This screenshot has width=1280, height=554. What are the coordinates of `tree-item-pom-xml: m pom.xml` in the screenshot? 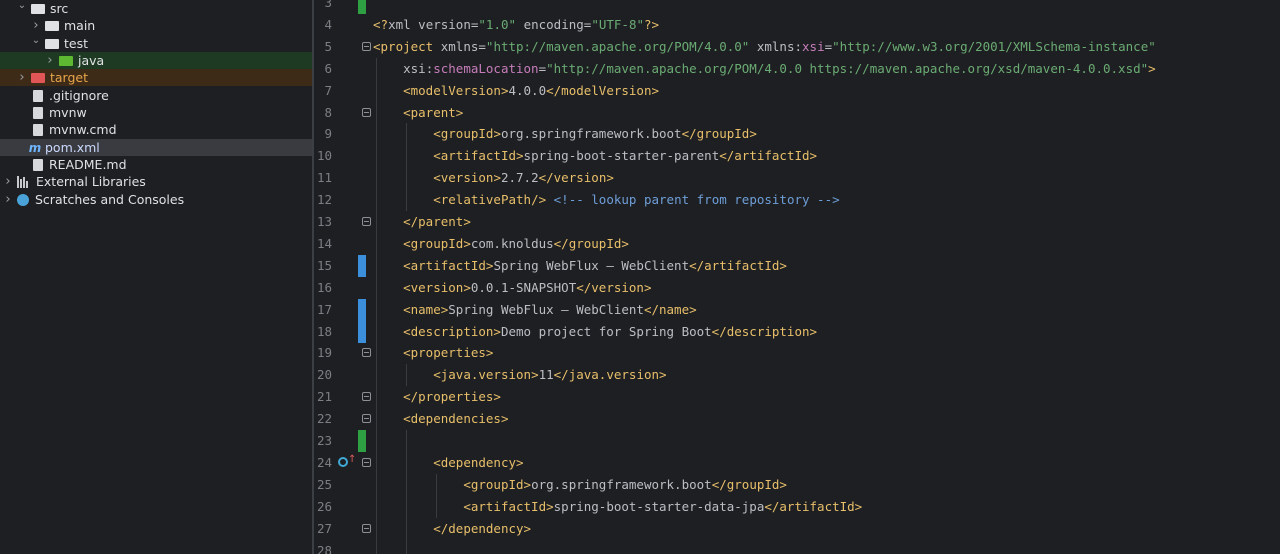 It's located at (156, 147).